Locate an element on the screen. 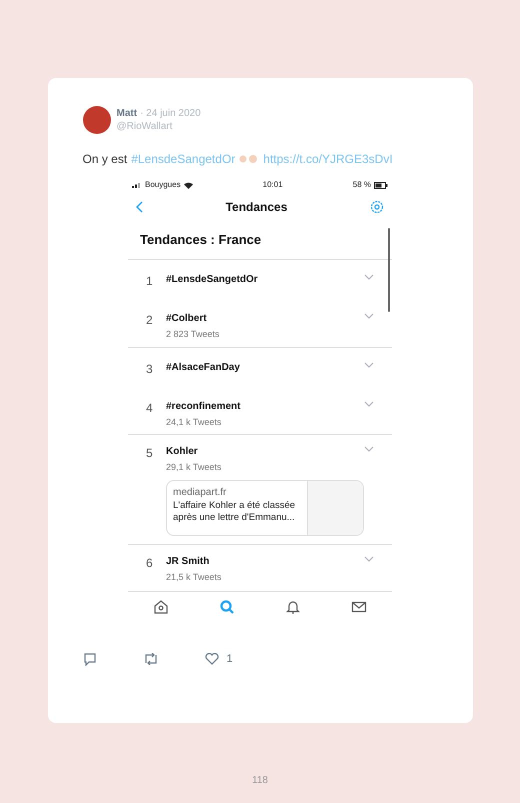  like-count: 1 is located at coordinates (229, 659).